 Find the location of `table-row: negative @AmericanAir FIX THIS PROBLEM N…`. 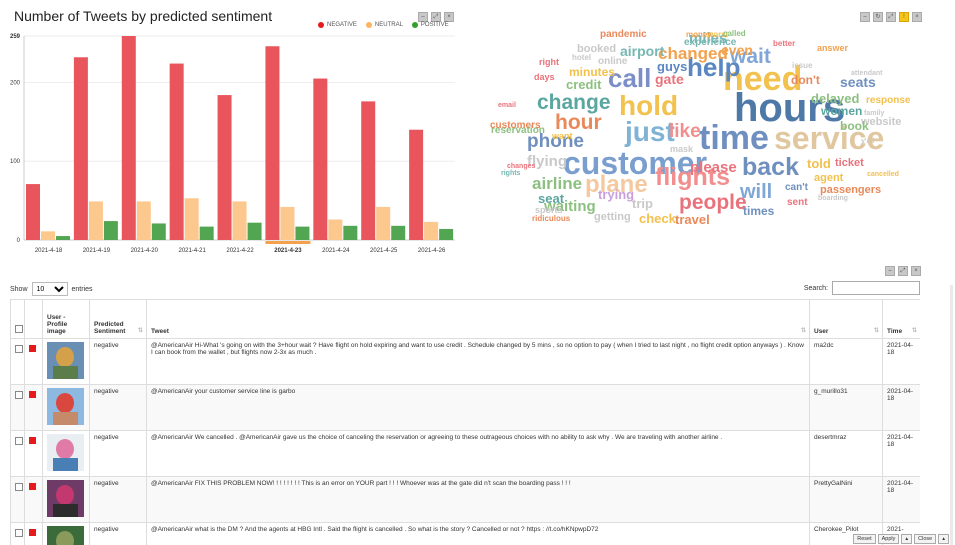

table-row: negative @AmericanAir FIX THIS PROBLEM N… is located at coordinates (465, 499).